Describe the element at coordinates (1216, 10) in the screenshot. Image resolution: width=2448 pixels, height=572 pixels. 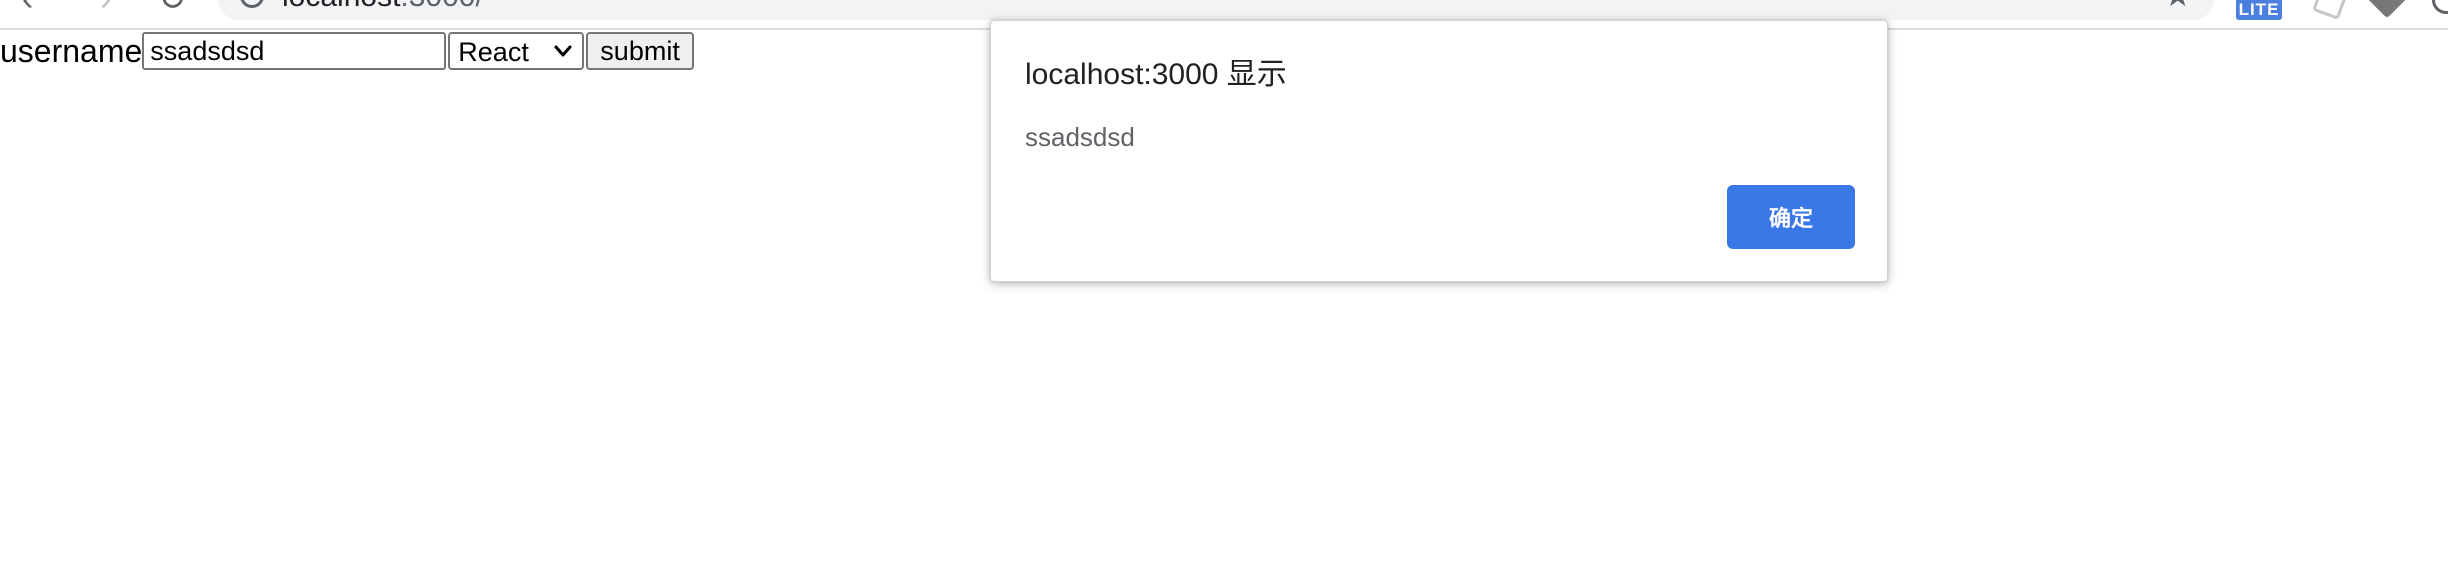
I see `address-bar: localhost:3000/ ★` at that location.